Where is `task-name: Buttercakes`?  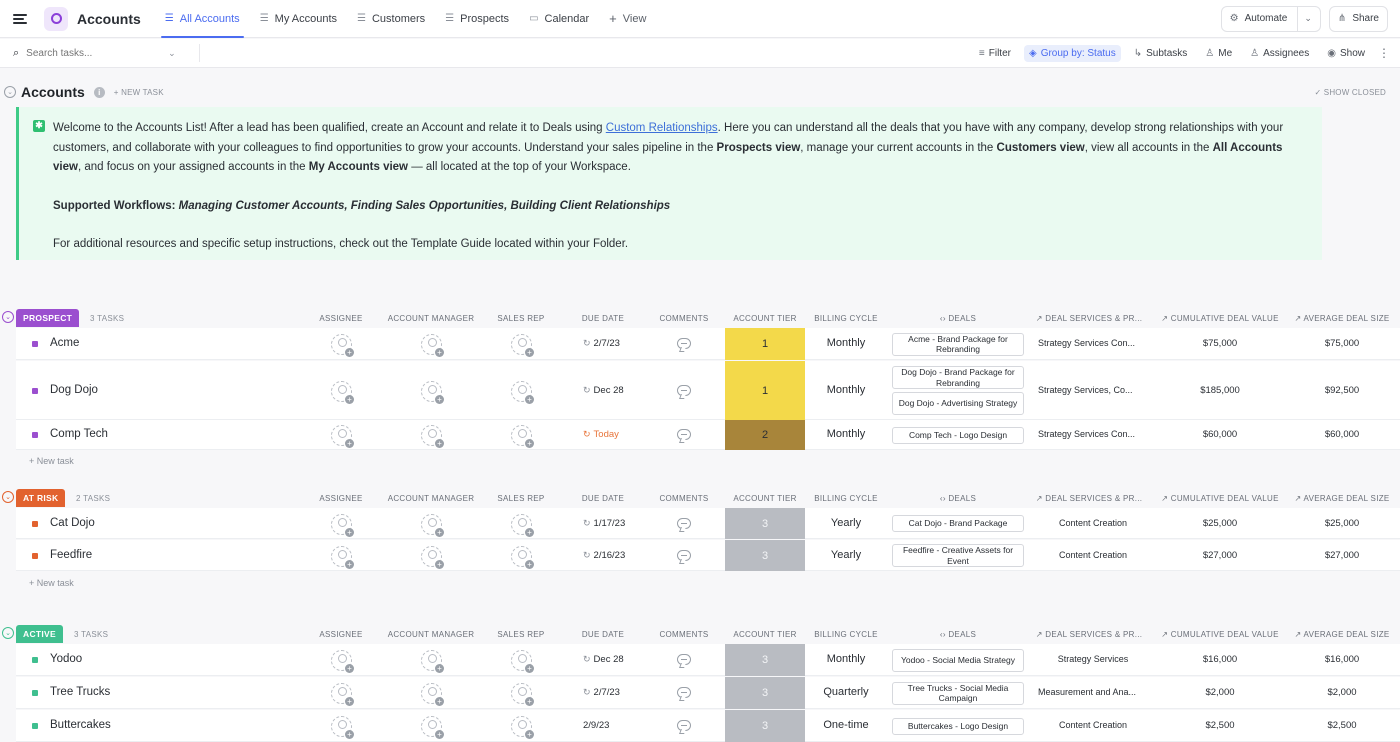
task-name: Buttercakes is located at coordinates (80, 725).